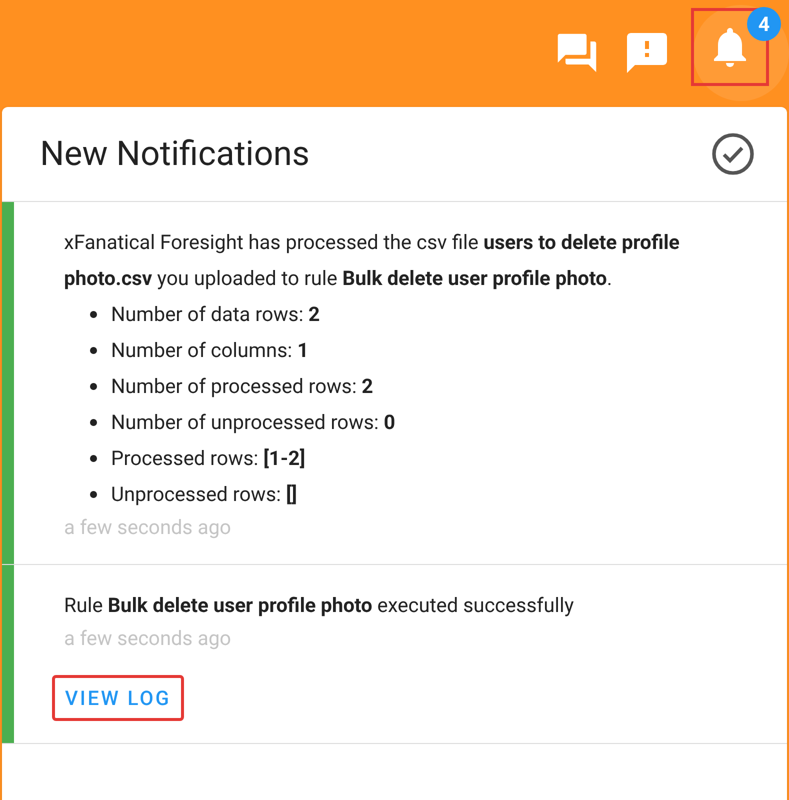 The height and width of the screenshot is (800, 789). Describe the element at coordinates (730, 47) in the screenshot. I see `notifications-button` at that location.